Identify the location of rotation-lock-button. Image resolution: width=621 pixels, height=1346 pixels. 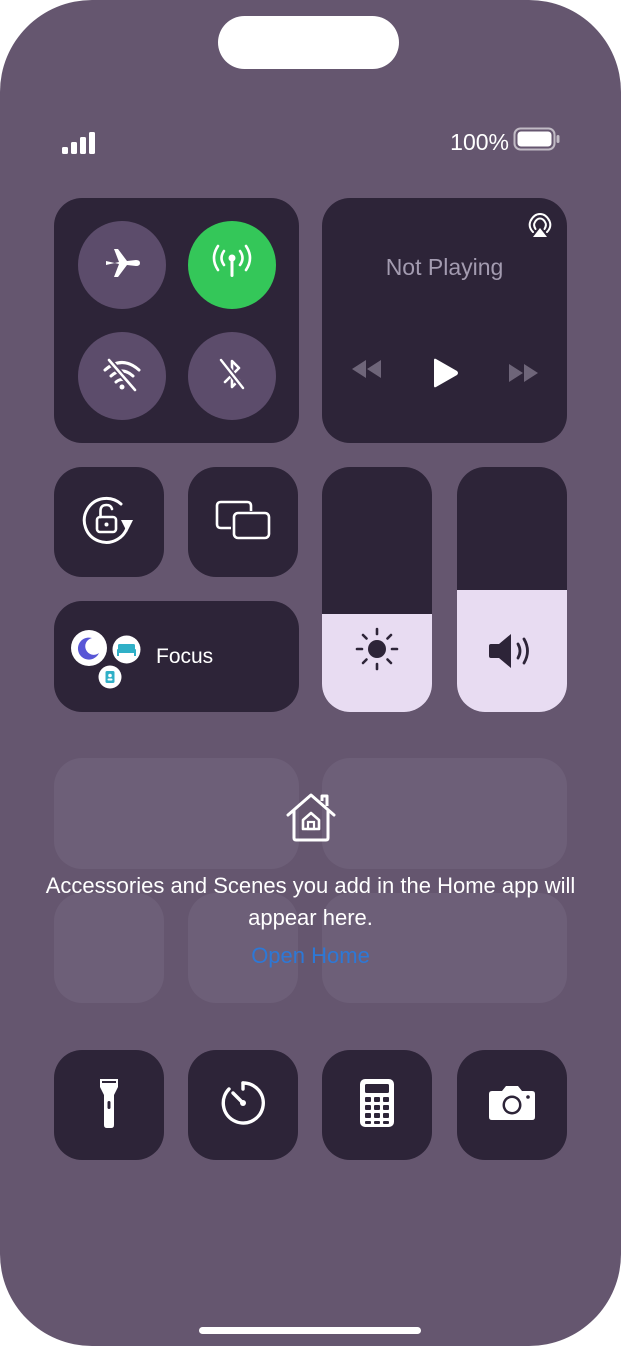
(109, 522).